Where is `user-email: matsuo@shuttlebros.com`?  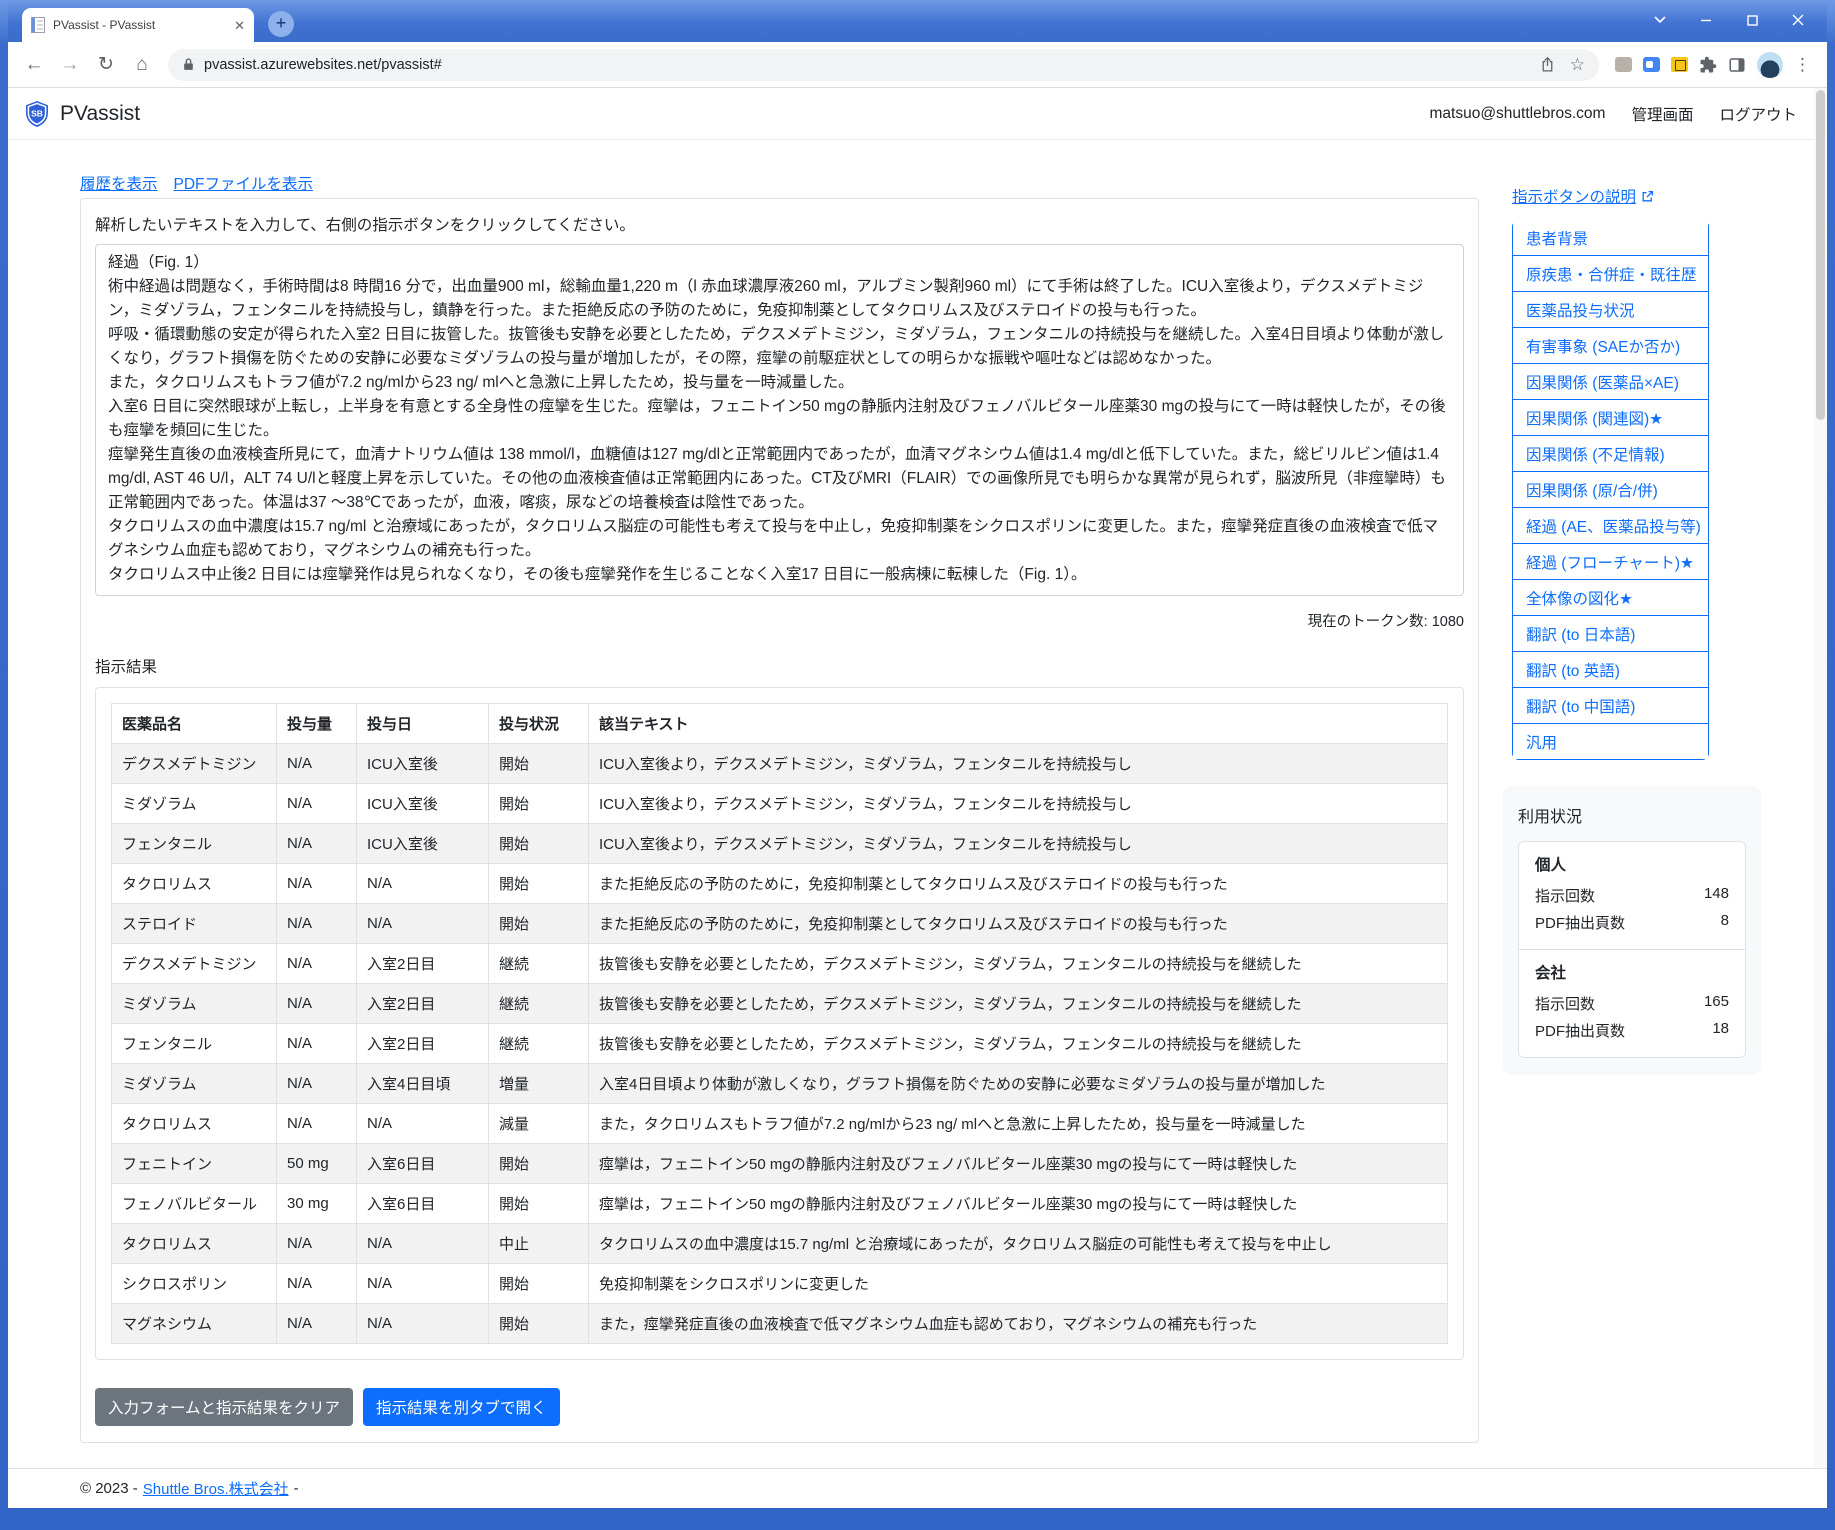
user-email: matsuo@shuttlebros.com is located at coordinates (1517, 113).